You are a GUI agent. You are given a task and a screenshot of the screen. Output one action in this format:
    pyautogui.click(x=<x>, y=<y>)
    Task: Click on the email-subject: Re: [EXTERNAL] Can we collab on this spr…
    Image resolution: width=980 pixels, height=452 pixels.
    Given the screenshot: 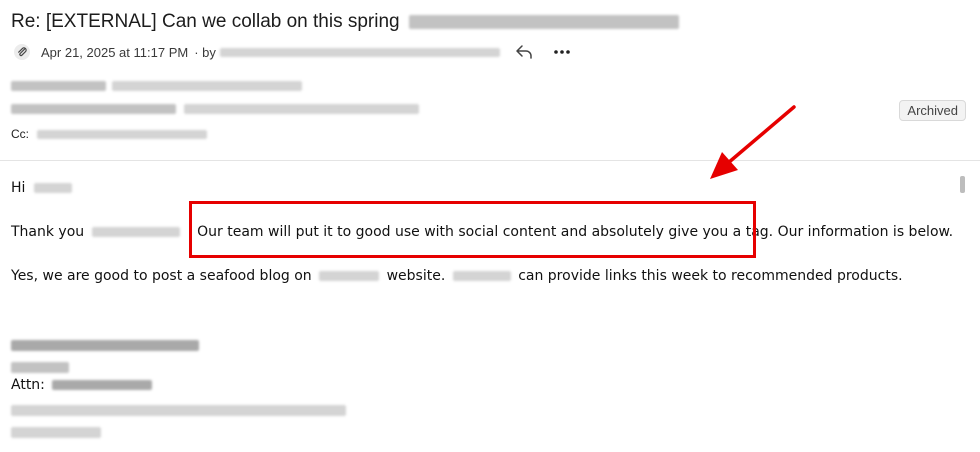 What is the action you would take?
    pyautogui.click(x=345, y=22)
    